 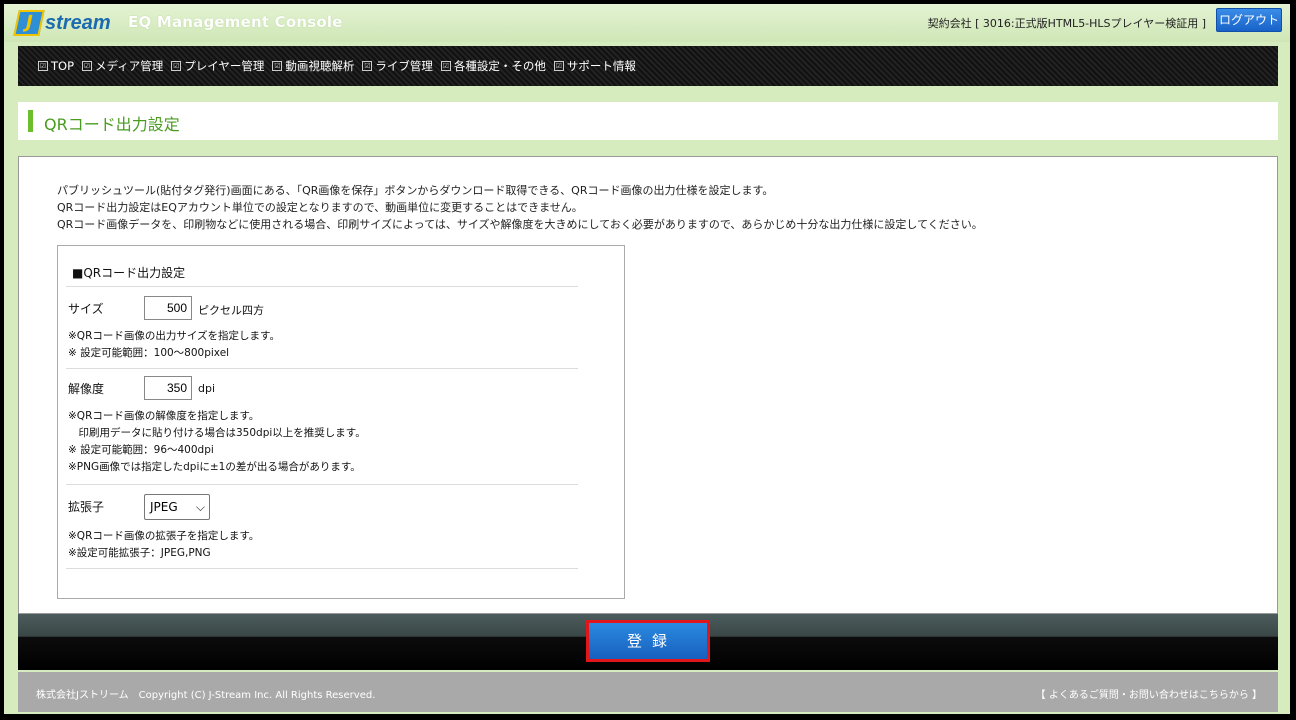 I want to click on action-bar: 登録, so click(x=648, y=642).